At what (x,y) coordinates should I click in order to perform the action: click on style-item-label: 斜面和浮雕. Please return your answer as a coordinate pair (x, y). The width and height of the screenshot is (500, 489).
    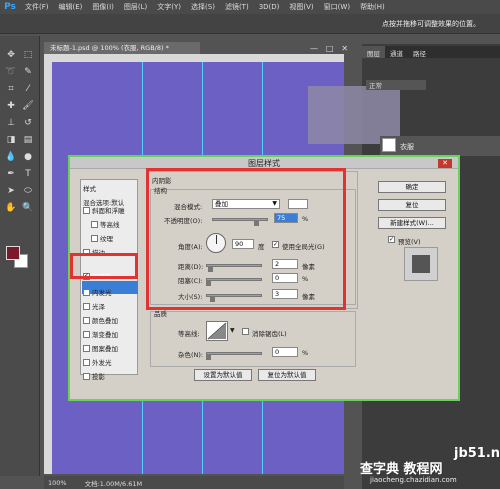
    Looking at the image, I should click on (108, 211).